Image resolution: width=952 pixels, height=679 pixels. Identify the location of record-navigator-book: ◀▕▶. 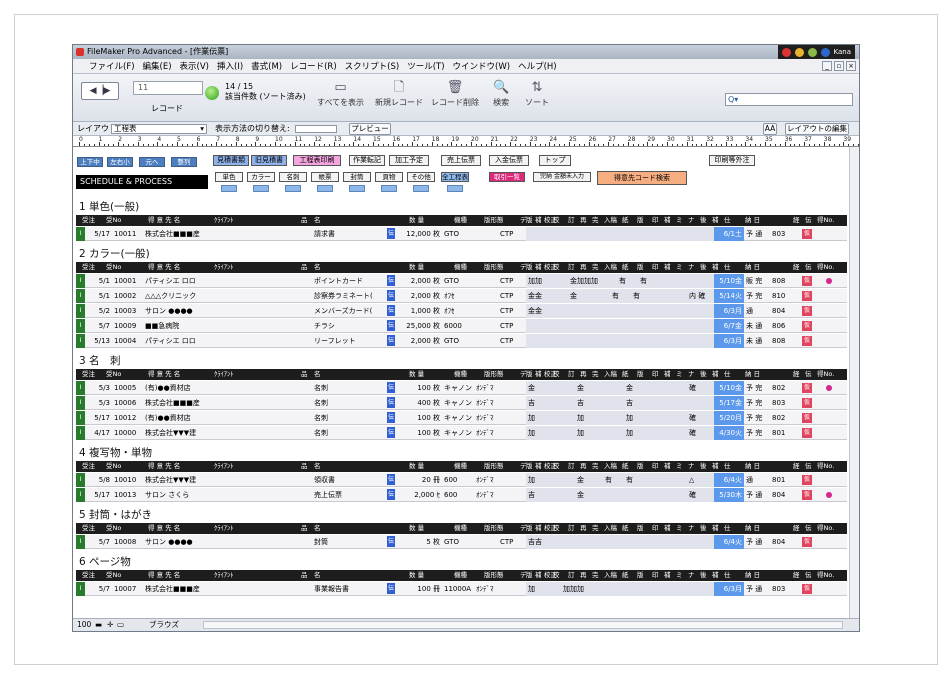
(100, 91).